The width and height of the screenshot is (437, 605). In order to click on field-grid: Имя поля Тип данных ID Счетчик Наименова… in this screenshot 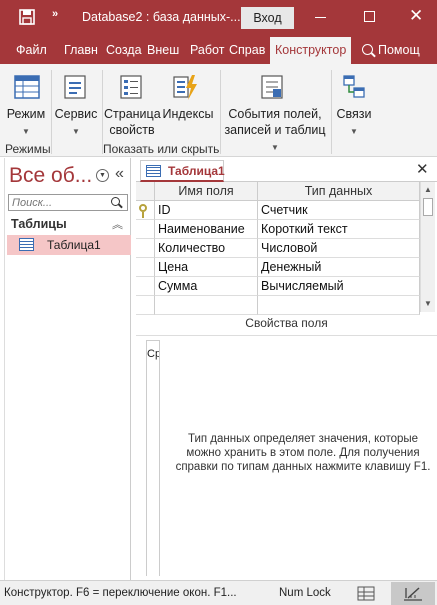, I will do `click(278, 248)`.